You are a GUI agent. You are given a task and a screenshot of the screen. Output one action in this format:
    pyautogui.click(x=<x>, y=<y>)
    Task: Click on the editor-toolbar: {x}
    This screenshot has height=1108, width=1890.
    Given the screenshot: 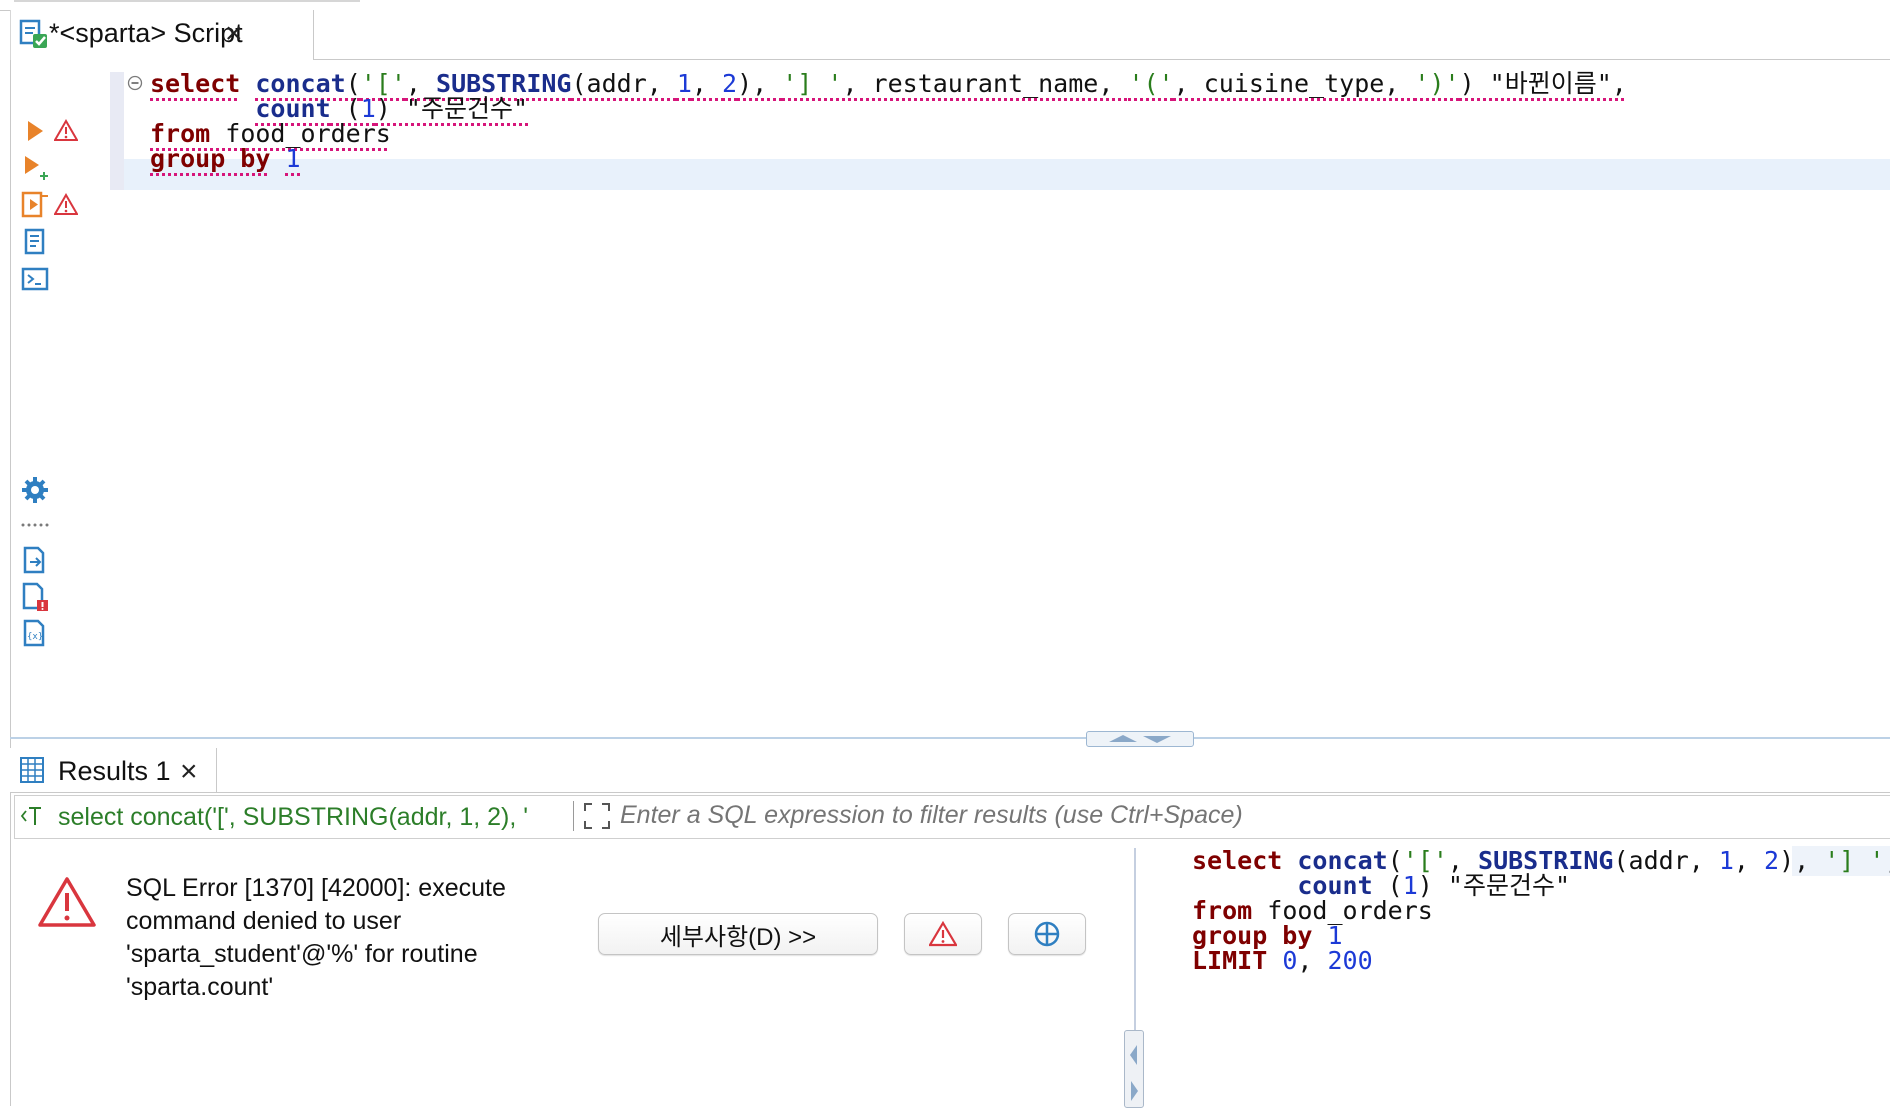 What is the action you would take?
    pyautogui.click(x=56, y=400)
    